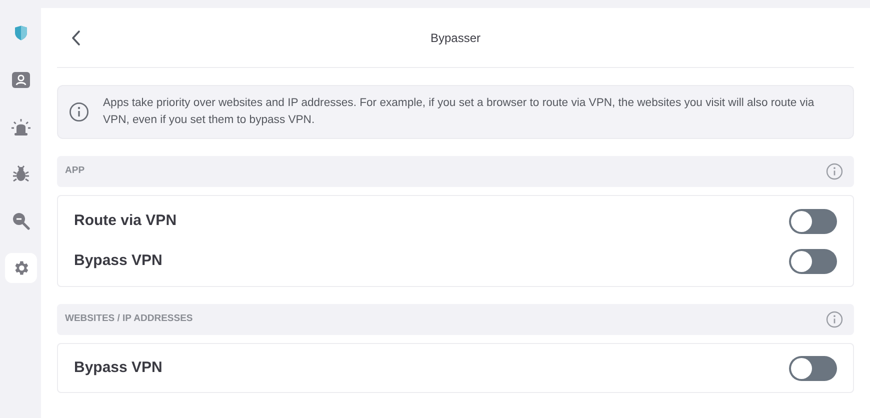  What do you see at coordinates (459, 112) in the screenshot?
I see `info-text: Apps take priority over websites and IP addresses. For example, if you set a browser to route via VPN, the websites you visit will also route via VPN, even if you set them to bypass VPN.` at bounding box center [459, 112].